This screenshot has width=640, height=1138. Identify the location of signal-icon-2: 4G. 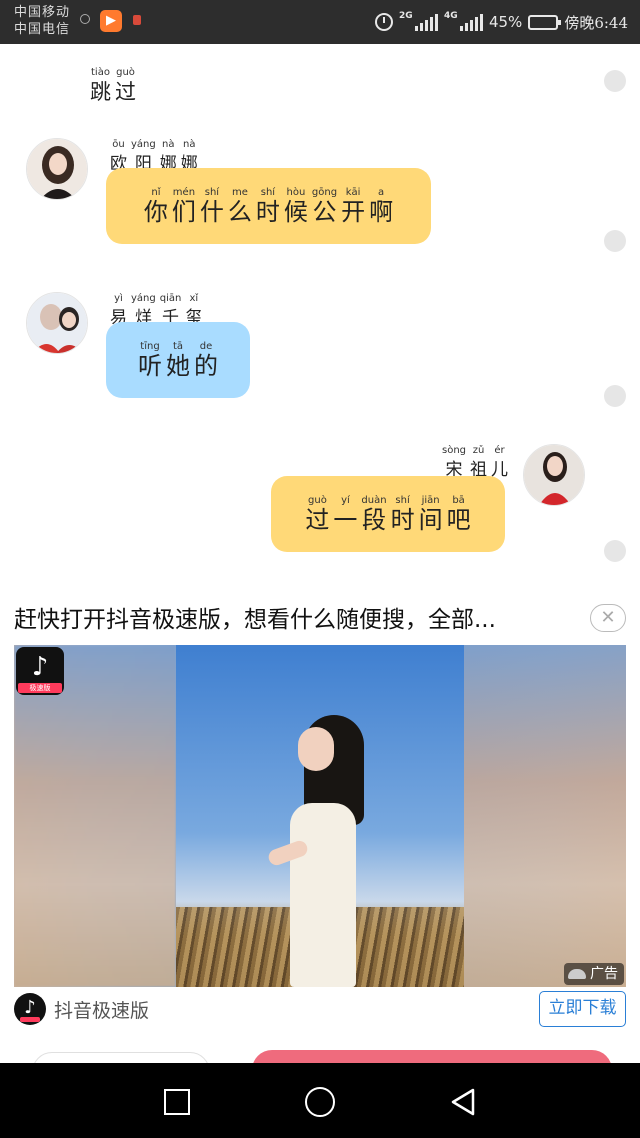
(463, 21).